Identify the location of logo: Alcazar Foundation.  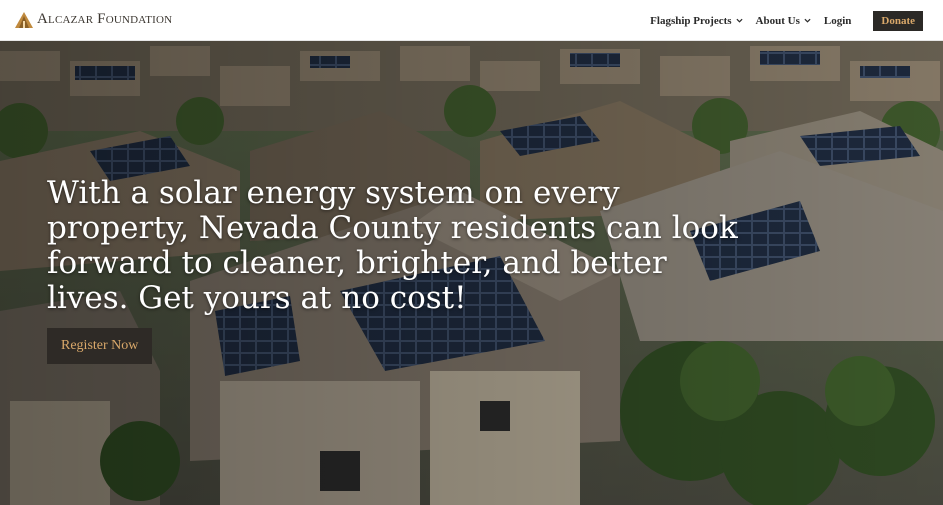
(93, 19).